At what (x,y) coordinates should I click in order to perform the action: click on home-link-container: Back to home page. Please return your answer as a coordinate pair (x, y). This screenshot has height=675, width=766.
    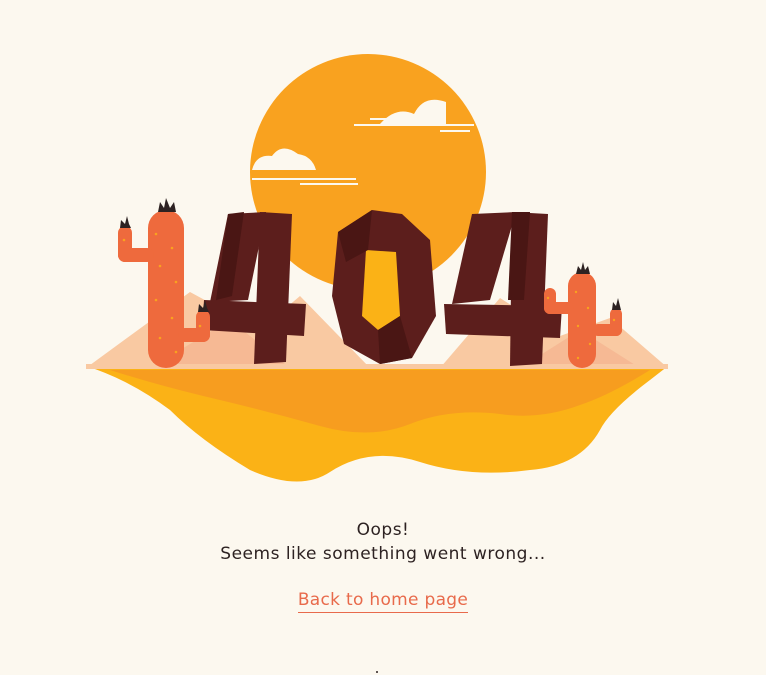
    Looking at the image, I should click on (383, 601).